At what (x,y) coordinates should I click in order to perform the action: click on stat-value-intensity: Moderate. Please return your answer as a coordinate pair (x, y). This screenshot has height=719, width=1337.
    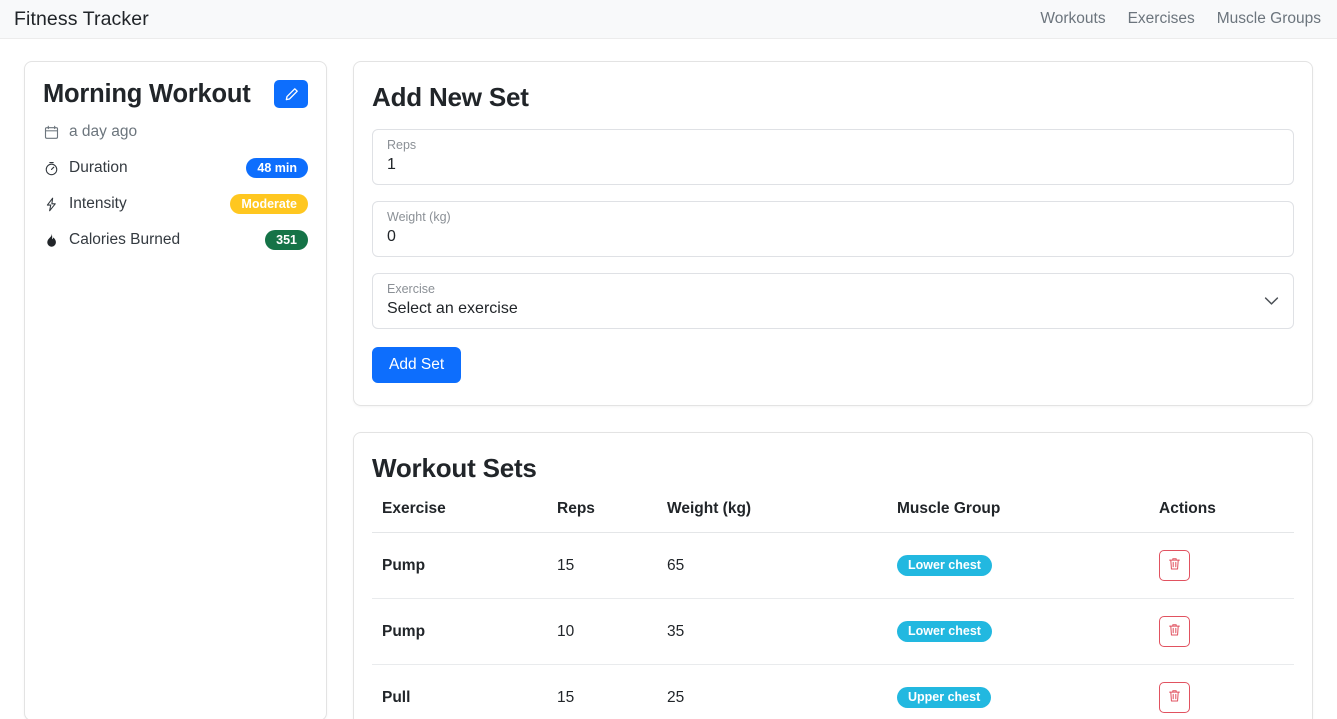
    Looking at the image, I should click on (269, 204).